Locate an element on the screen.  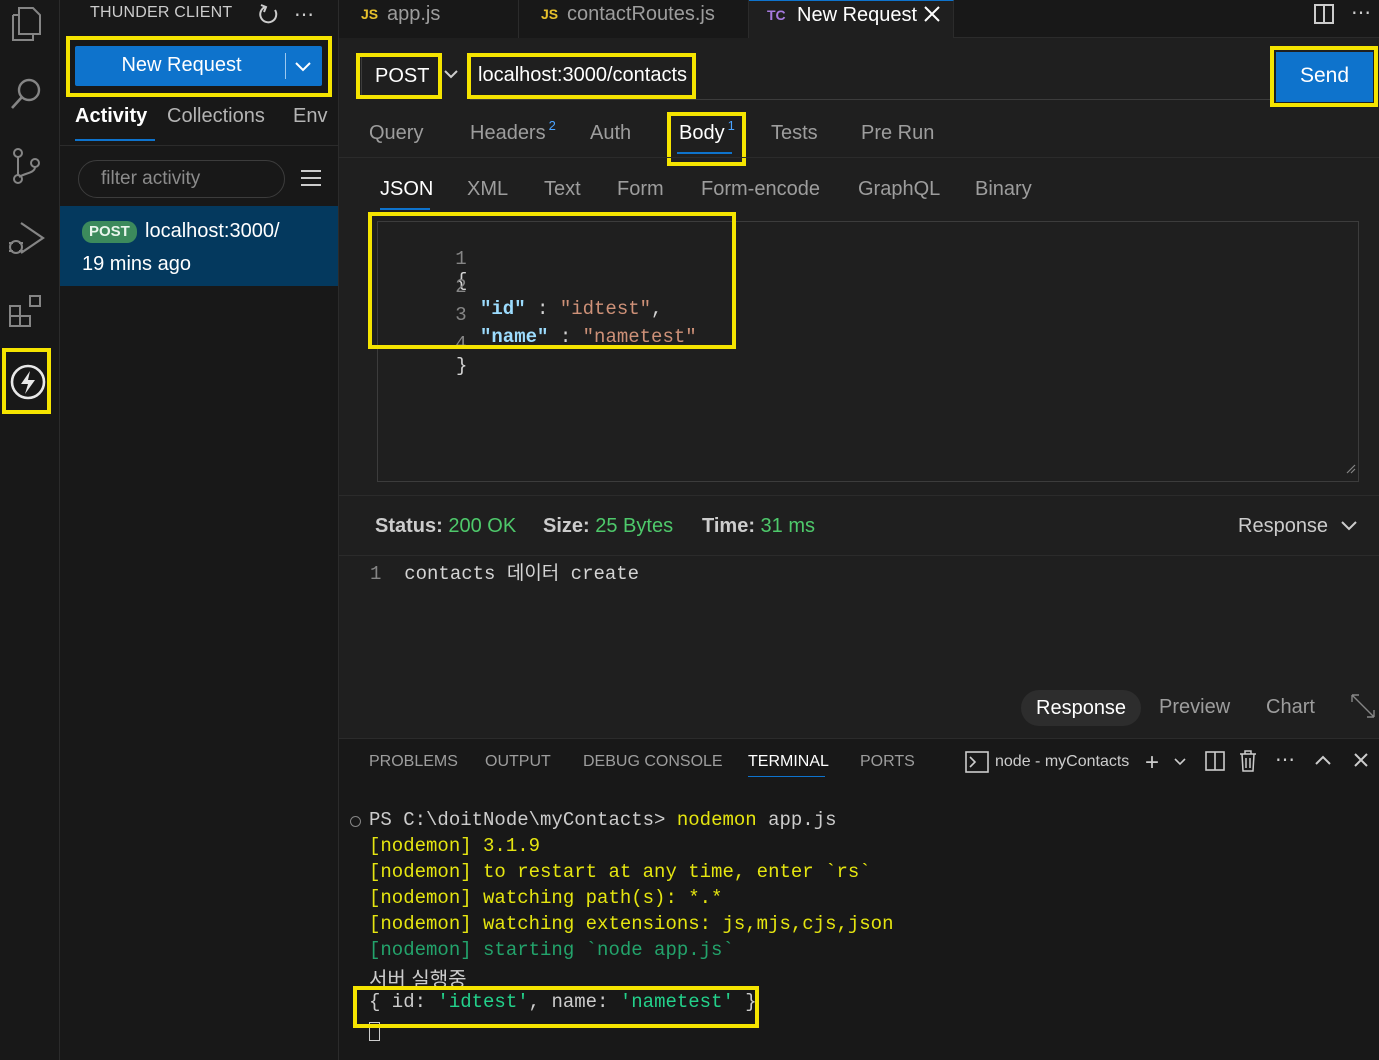
json-value: "idtest" is located at coordinates (605, 309).